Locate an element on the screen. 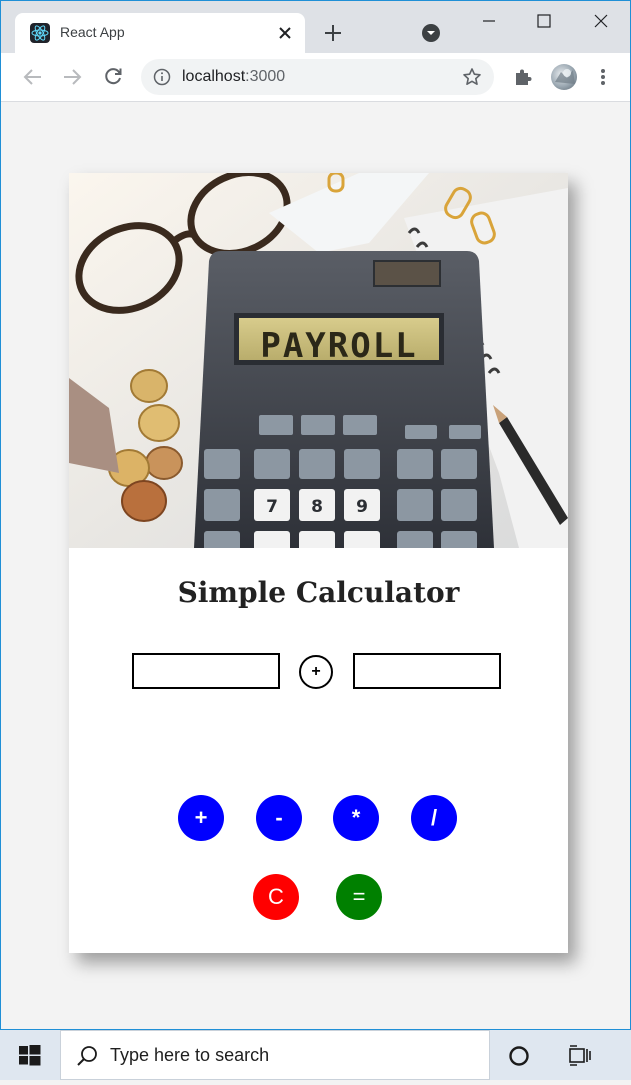 This screenshot has width=631, height=1085. cortana-icon is located at coordinates (519, 1056).